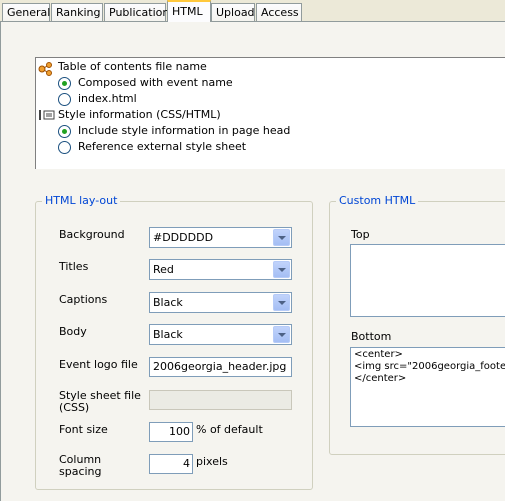 The image size is (505, 501). I want to click on logo-input: 2006georgia_header.jpg, so click(220, 367).